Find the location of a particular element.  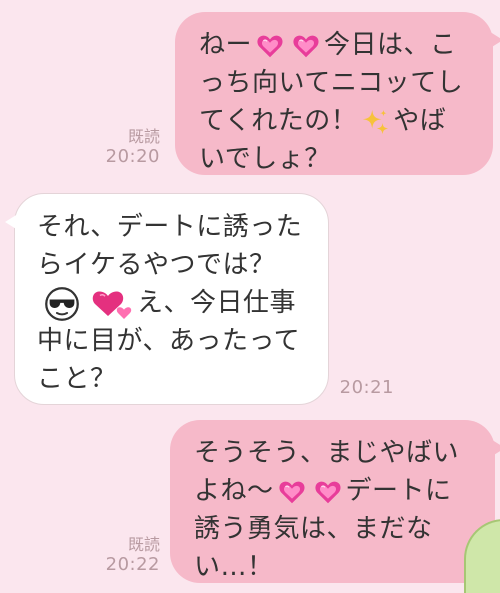

message-text: そうそう、まじやばい is located at coordinates (327, 453).